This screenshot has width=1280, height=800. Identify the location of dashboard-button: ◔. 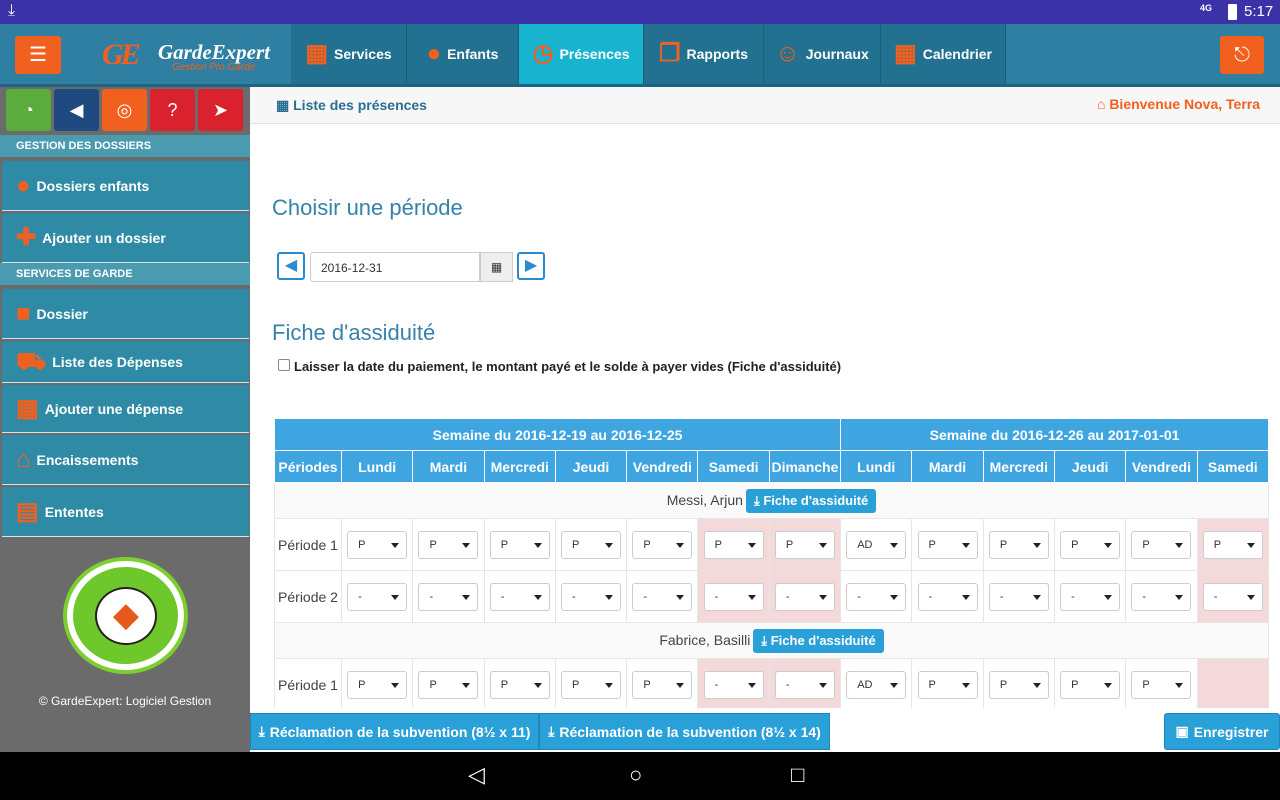
(28, 110).